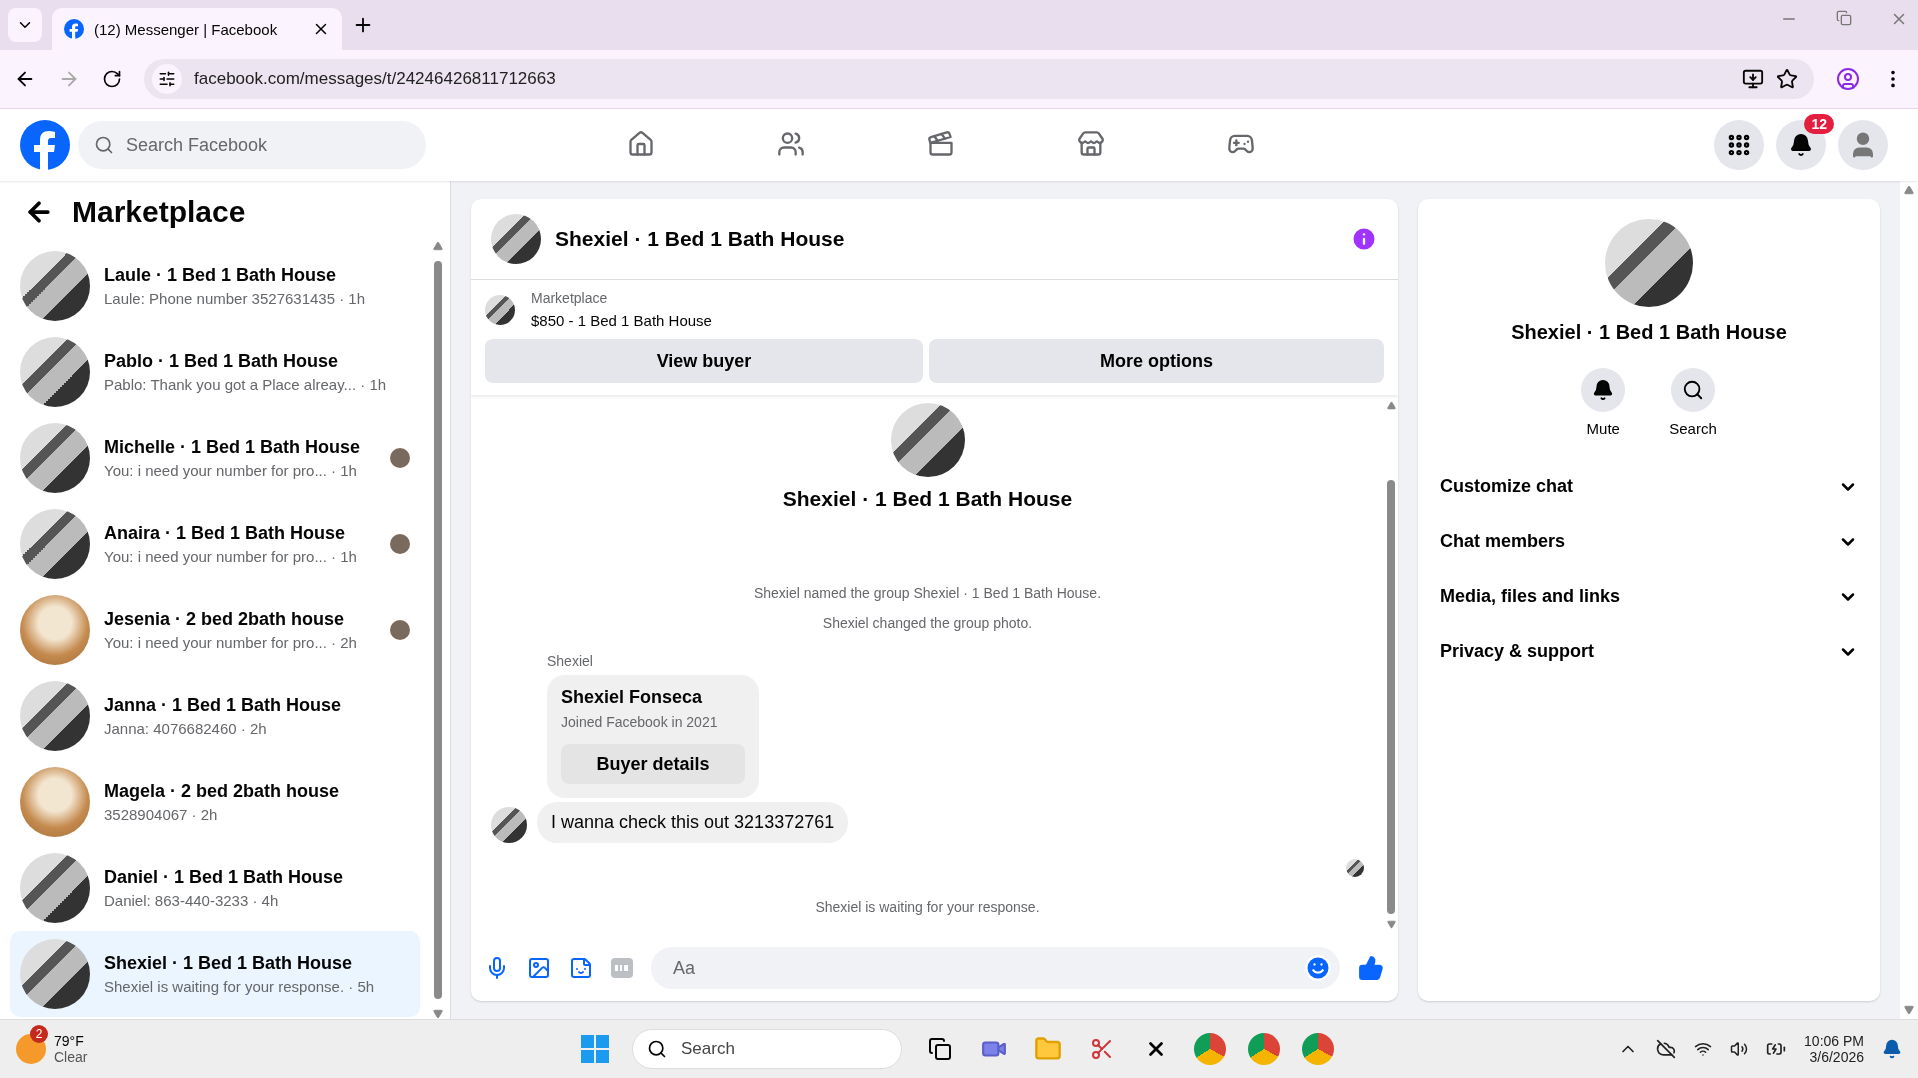 This screenshot has height=1078, width=1918. What do you see at coordinates (1666, 1049) in the screenshot?
I see `cloud-off-icon` at bounding box center [1666, 1049].